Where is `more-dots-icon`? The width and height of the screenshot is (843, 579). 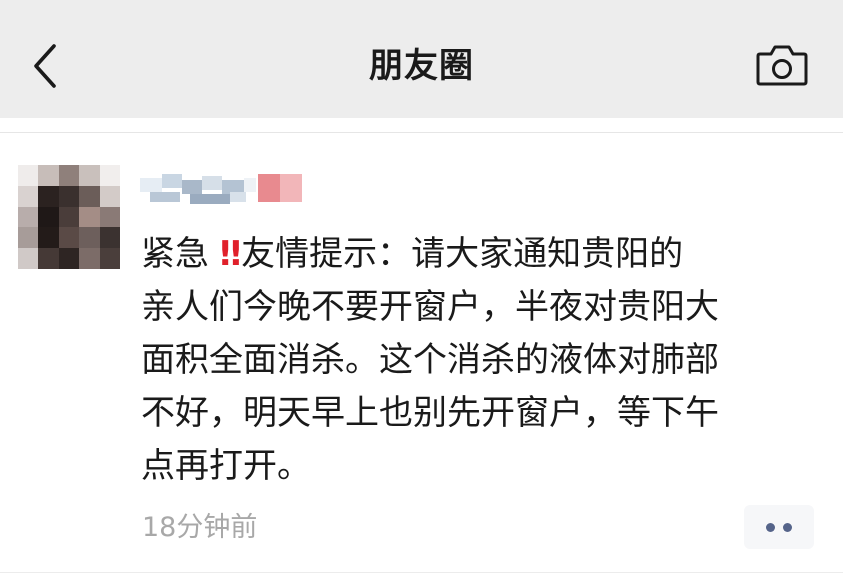
more-dots-icon is located at coordinates (770, 527).